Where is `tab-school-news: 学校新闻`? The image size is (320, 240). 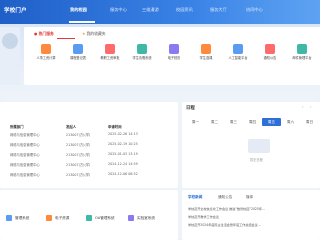
tab-school-news: 学校新闻 is located at coordinates (195, 197).